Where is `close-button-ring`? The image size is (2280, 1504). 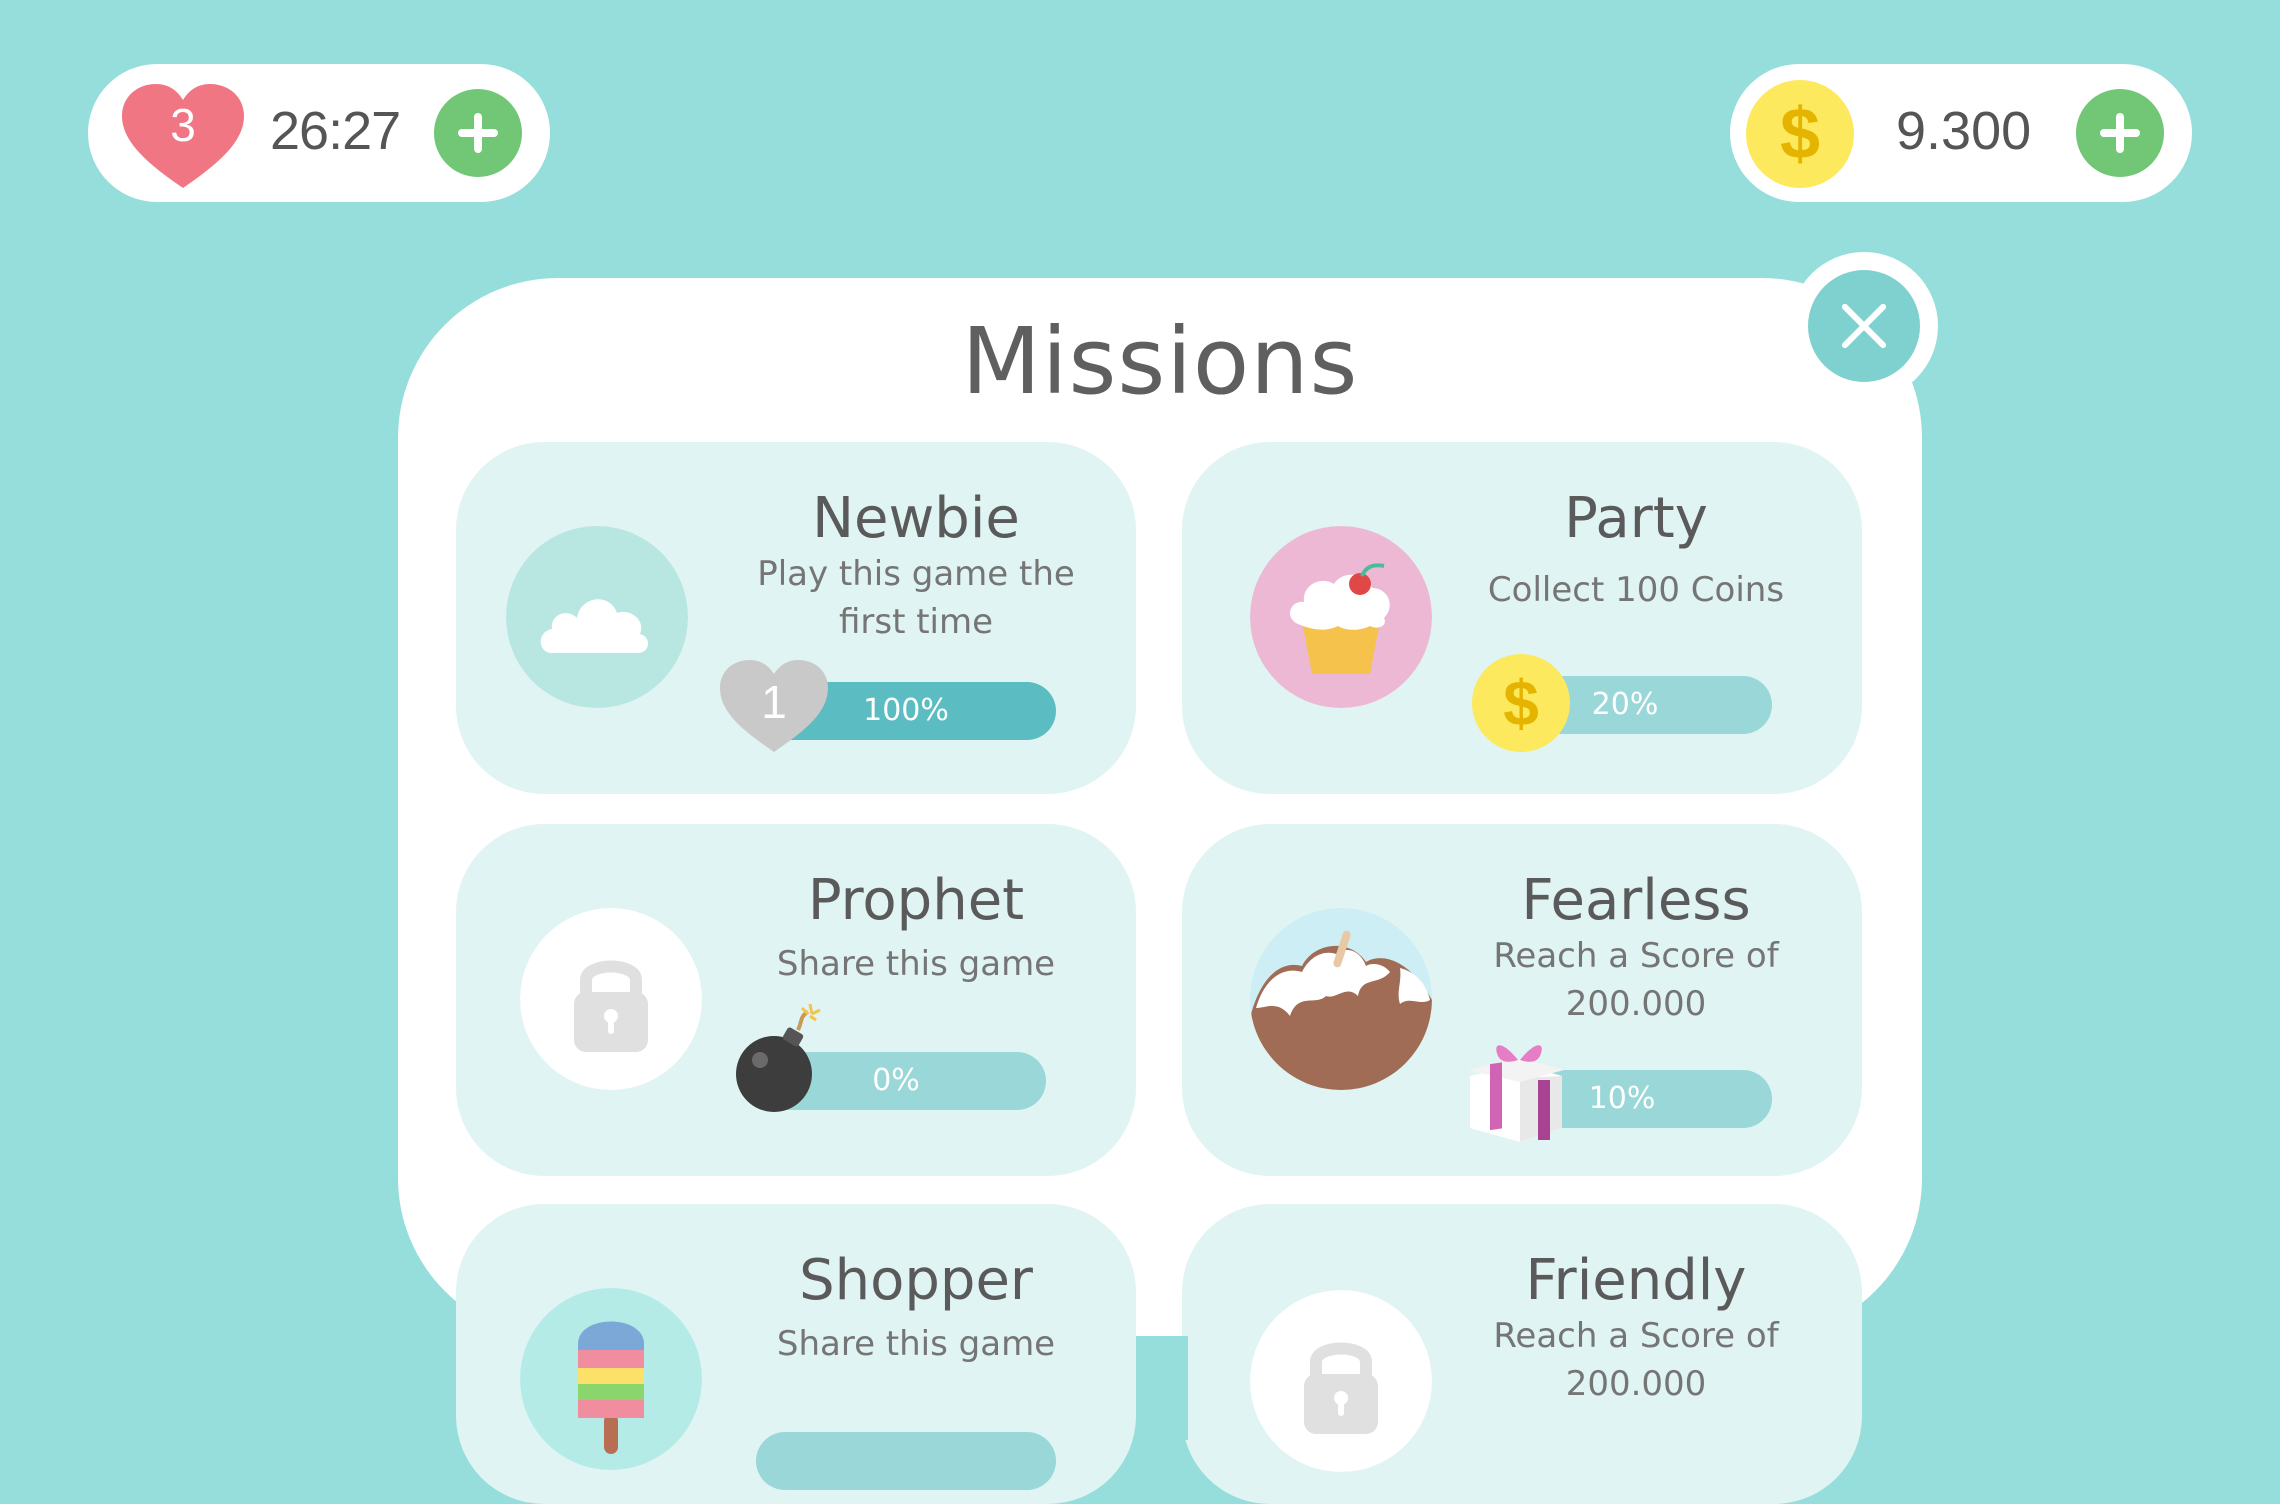
close-button-ring is located at coordinates (1864, 326).